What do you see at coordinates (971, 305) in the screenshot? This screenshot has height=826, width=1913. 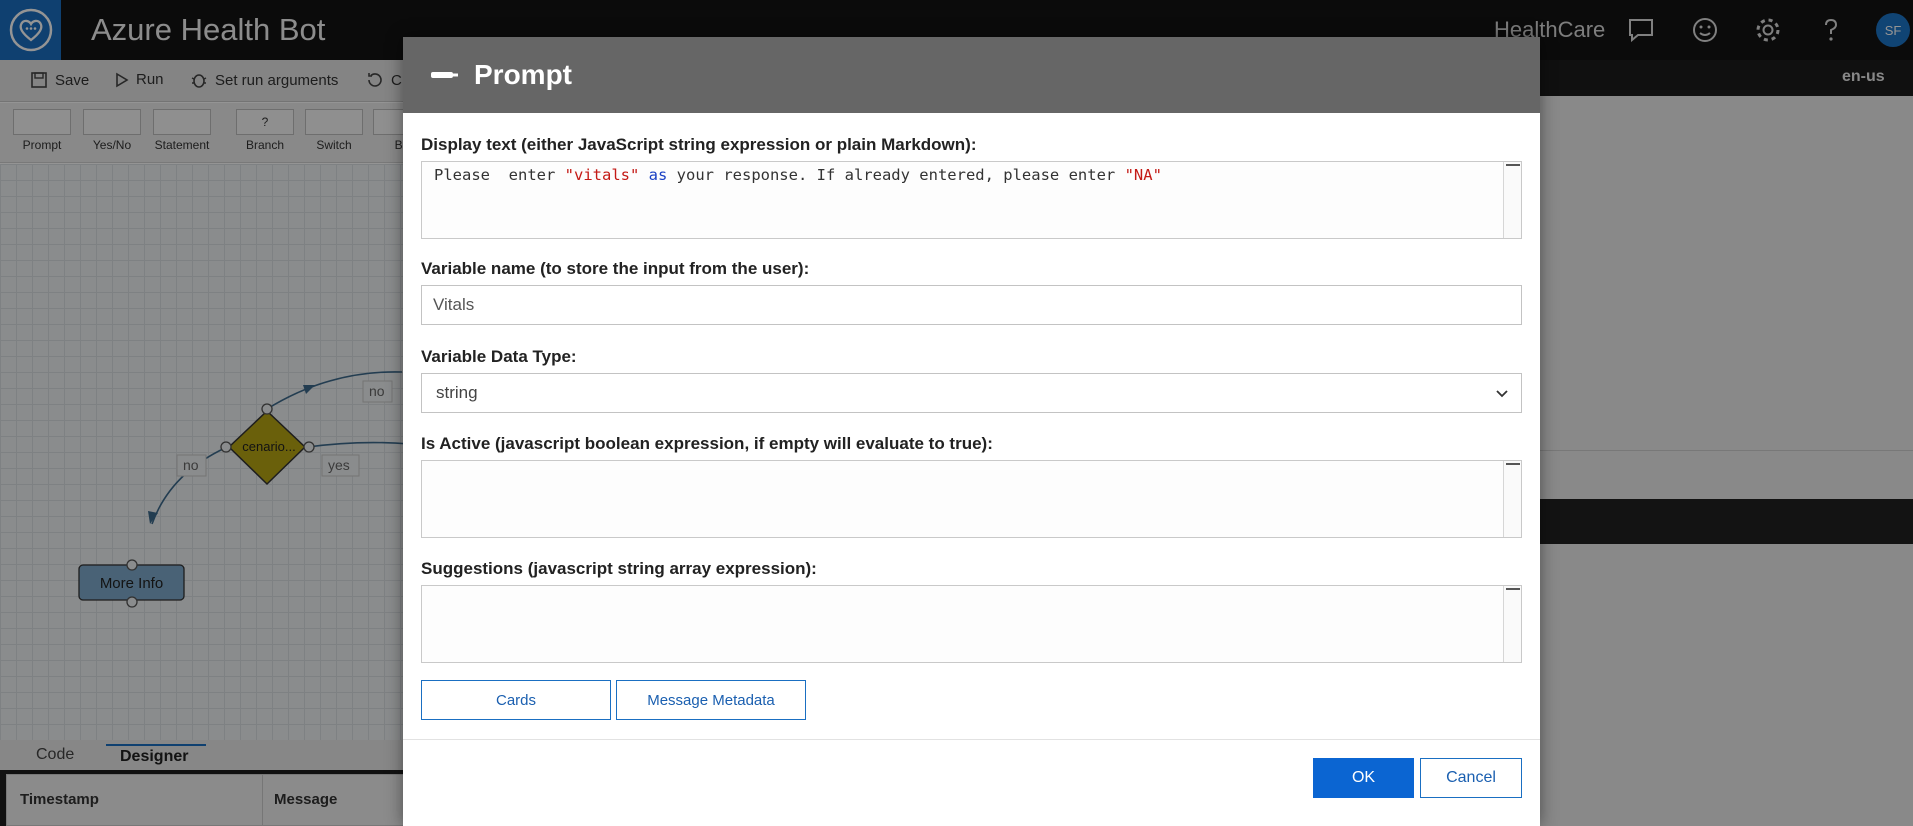 I see `variable-name-input: Vitals` at bounding box center [971, 305].